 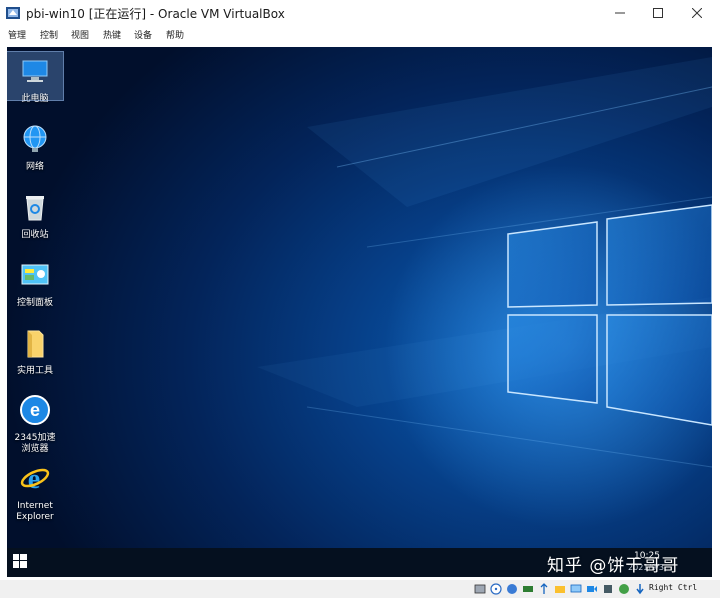 What do you see at coordinates (528, 589) in the screenshot?
I see `network-adapter-icon` at bounding box center [528, 589].